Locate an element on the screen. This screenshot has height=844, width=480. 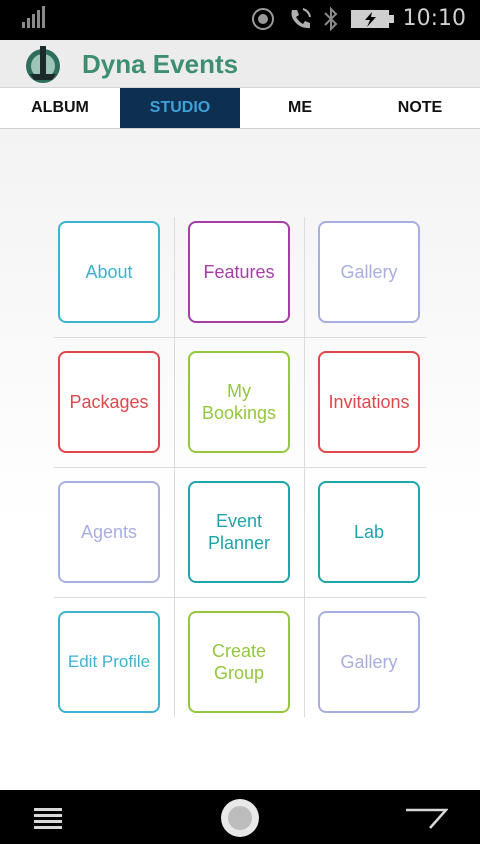
menu-cell: Edit Profile is located at coordinates (109, 662).